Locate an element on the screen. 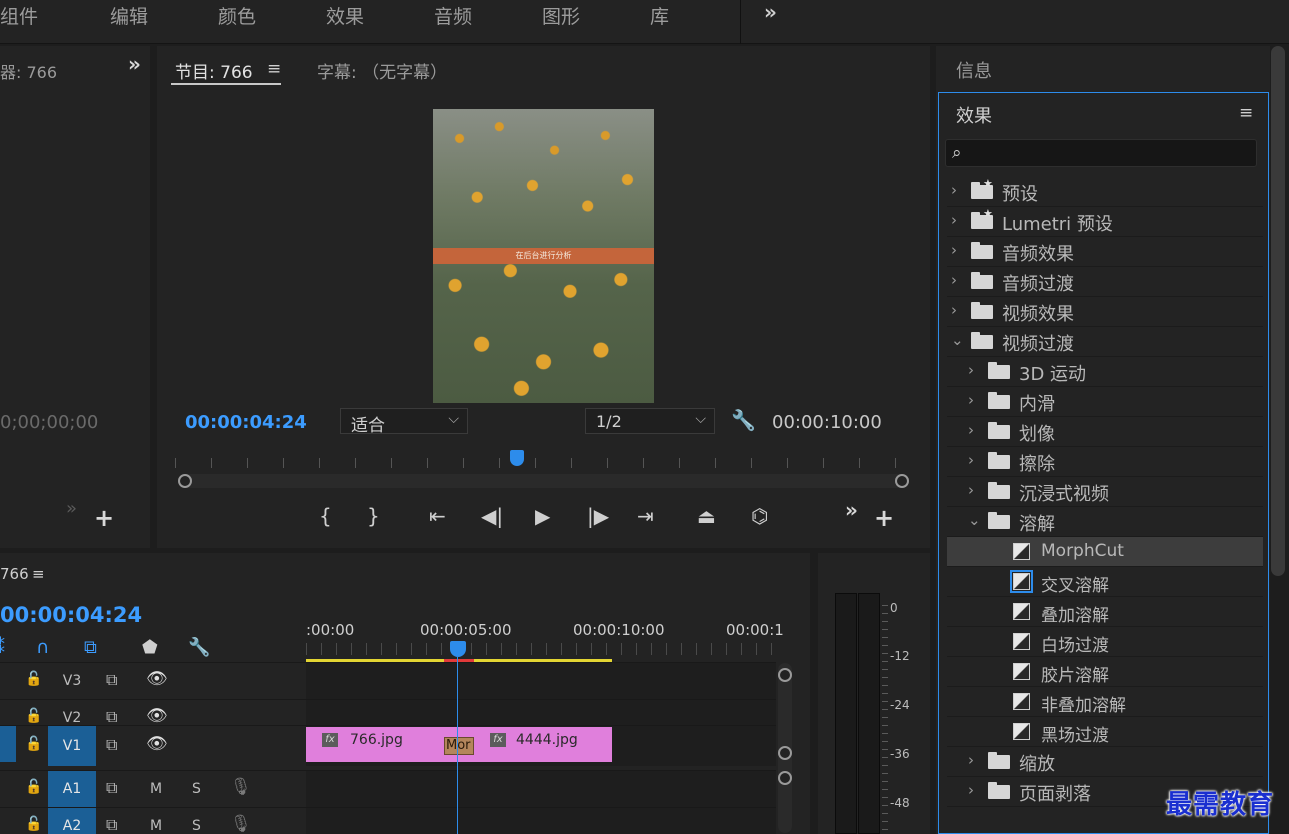 The image size is (1289, 834). mute-button: M is located at coordinates (156, 789).